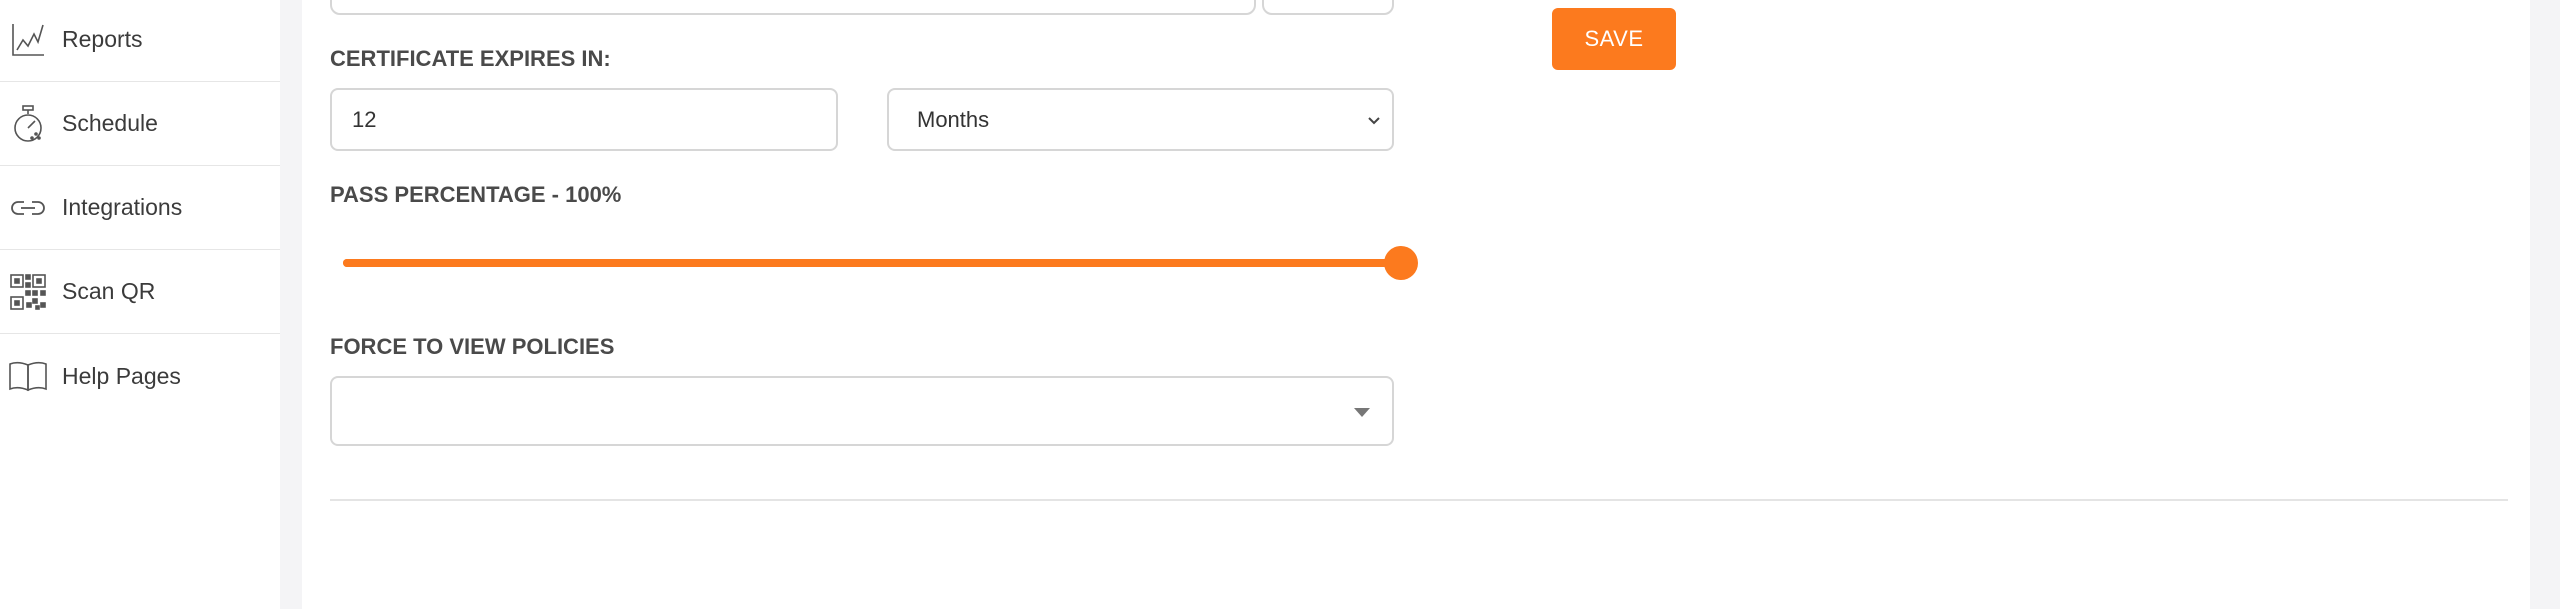  I want to click on divider, so click(1419, 500).